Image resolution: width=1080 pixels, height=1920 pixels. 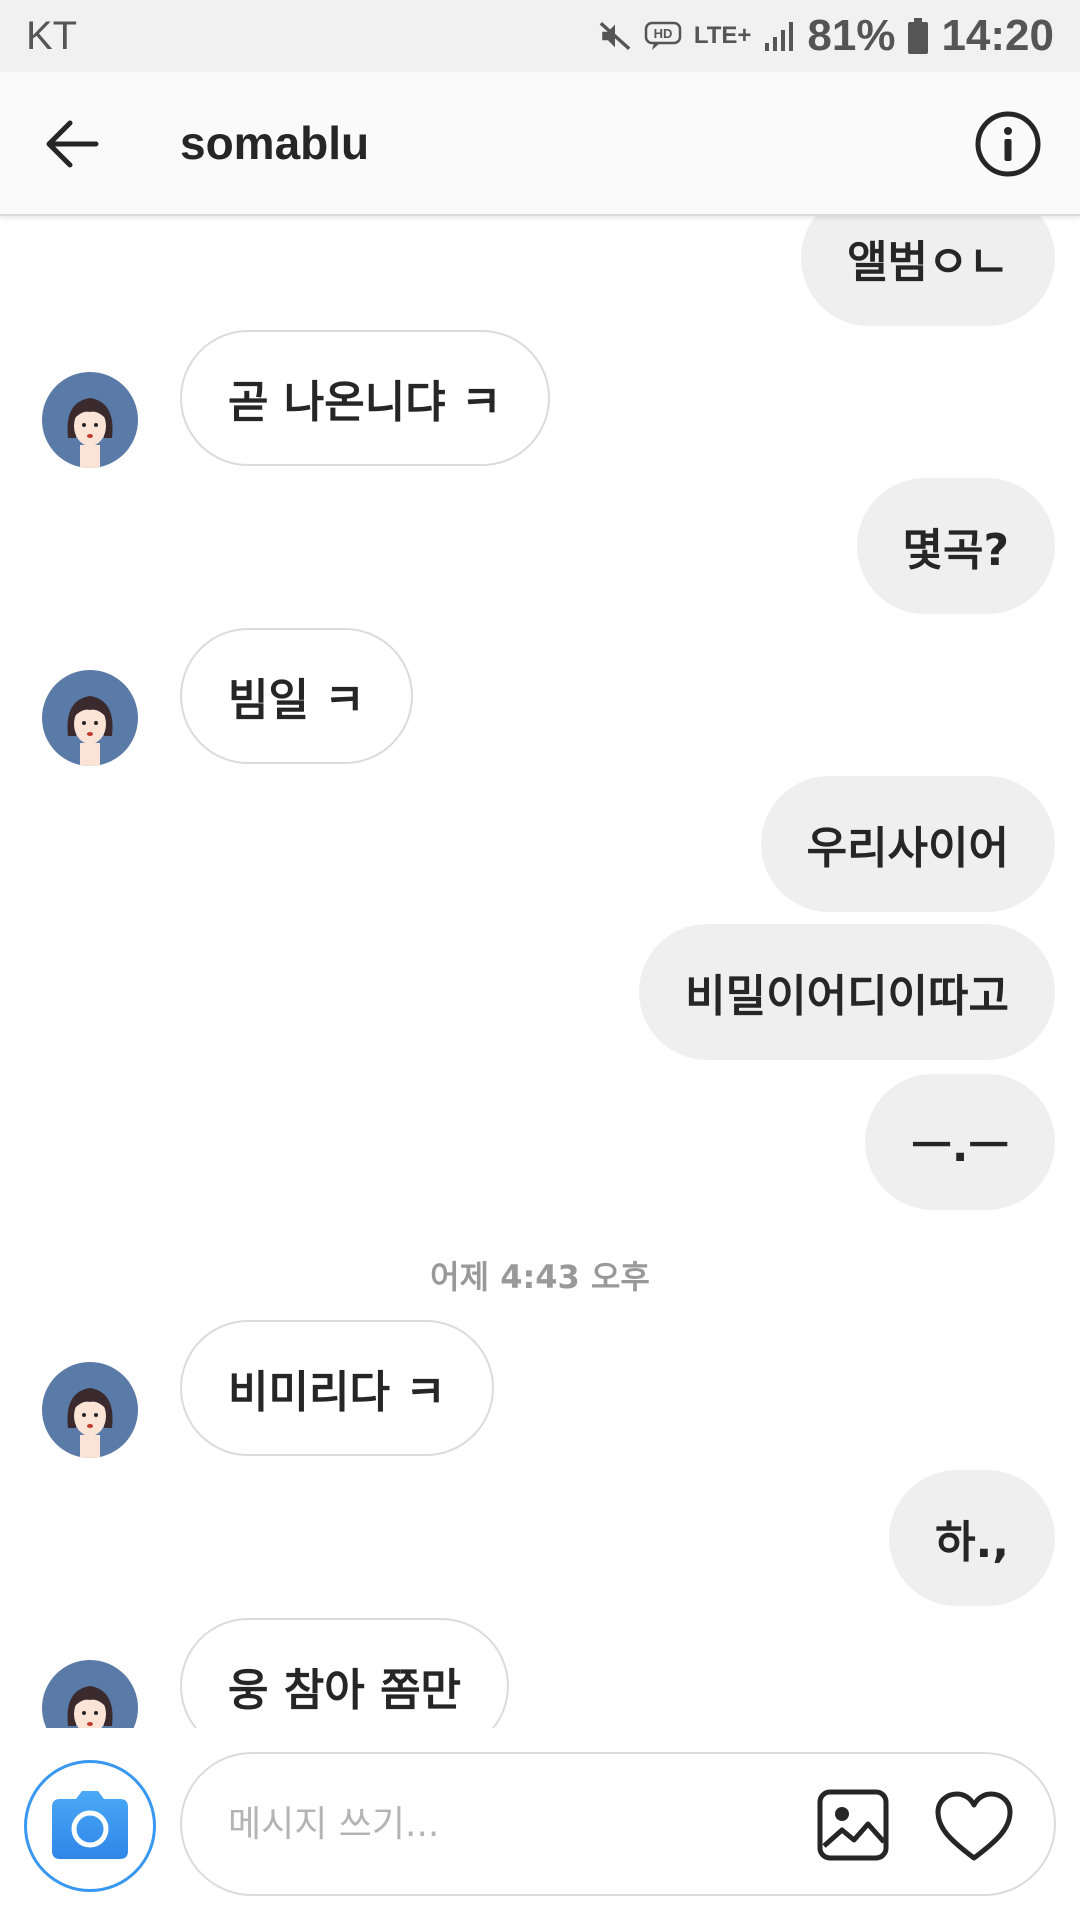 What do you see at coordinates (972, 1538) in the screenshot?
I see `sent-message: 하.,` at bounding box center [972, 1538].